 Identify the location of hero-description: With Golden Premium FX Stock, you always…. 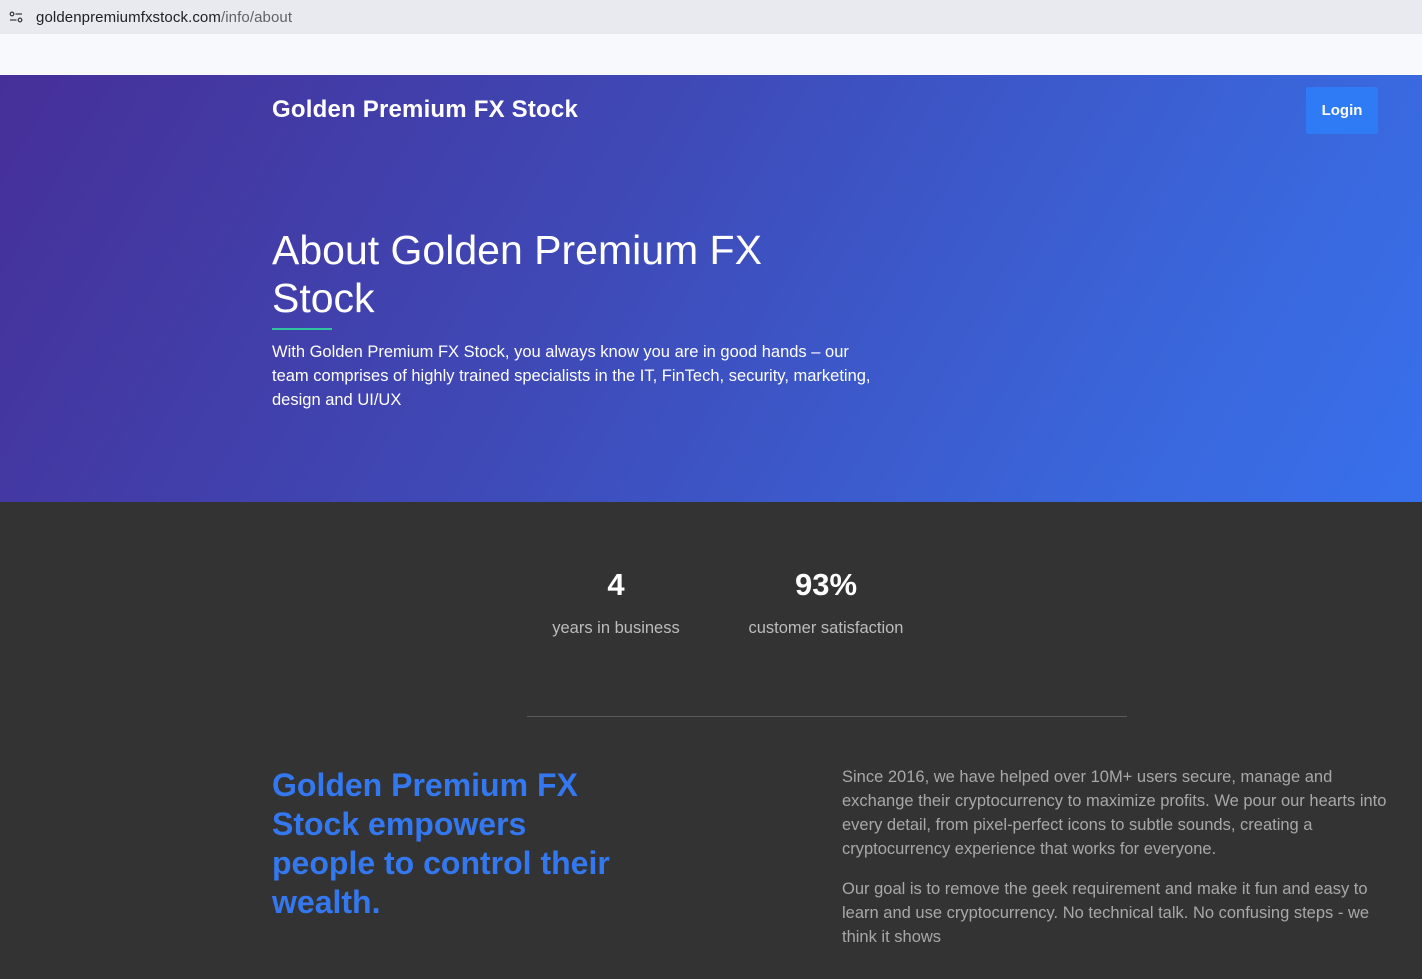
(571, 376).